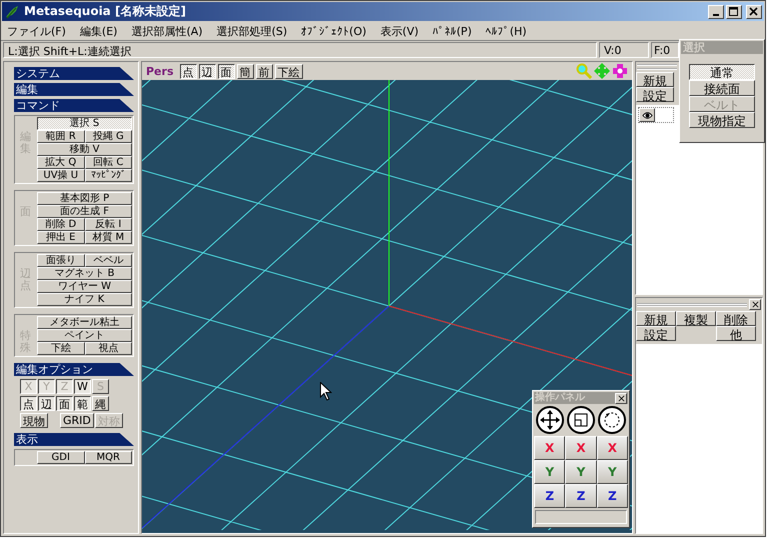 The image size is (768, 539). I want to click on command-button: メタボール粘土, so click(84, 322).